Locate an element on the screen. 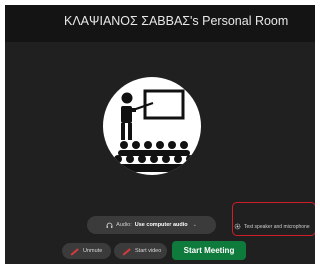 This screenshot has width=320, height=264. gear-icon is located at coordinates (237, 226).